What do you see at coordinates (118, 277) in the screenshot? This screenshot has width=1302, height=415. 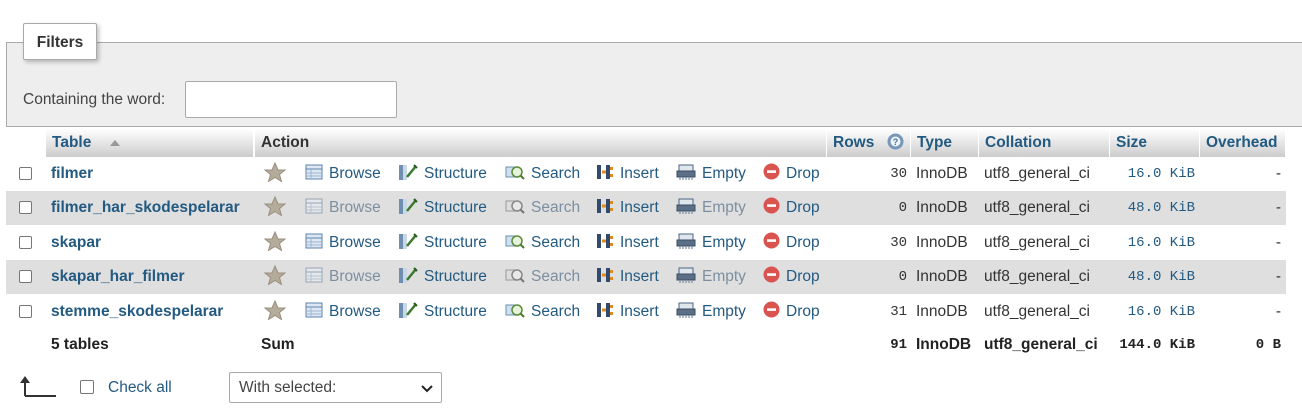 I see `table-name-link: skapar_har_filmer` at bounding box center [118, 277].